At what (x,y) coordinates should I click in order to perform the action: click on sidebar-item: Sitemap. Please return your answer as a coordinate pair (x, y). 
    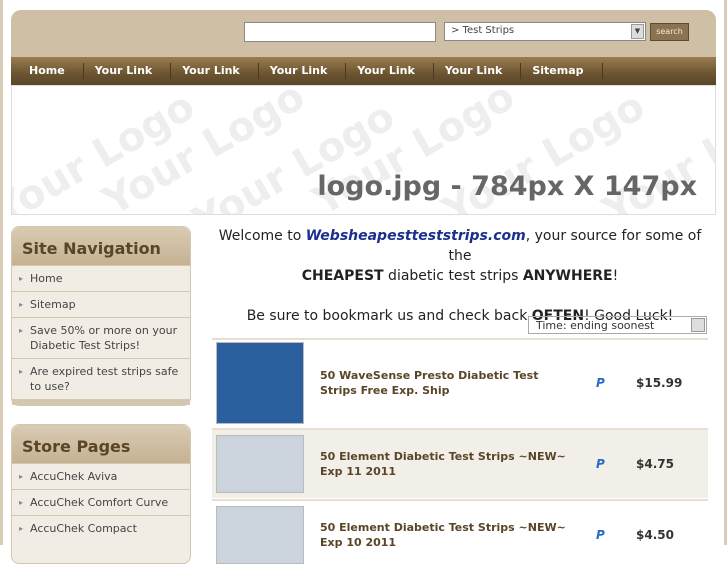
    Looking at the image, I should click on (101, 304).